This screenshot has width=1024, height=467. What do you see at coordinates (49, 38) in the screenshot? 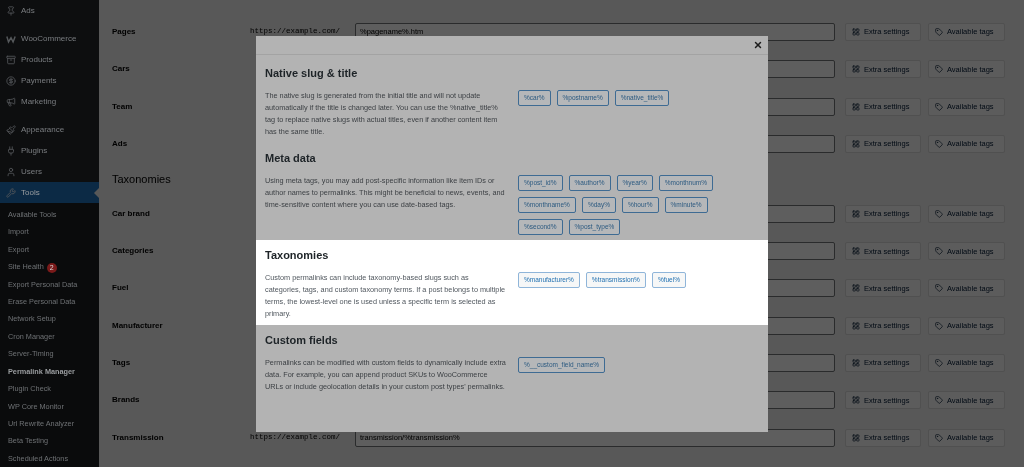
I see `menu-item: WooCommerce` at bounding box center [49, 38].